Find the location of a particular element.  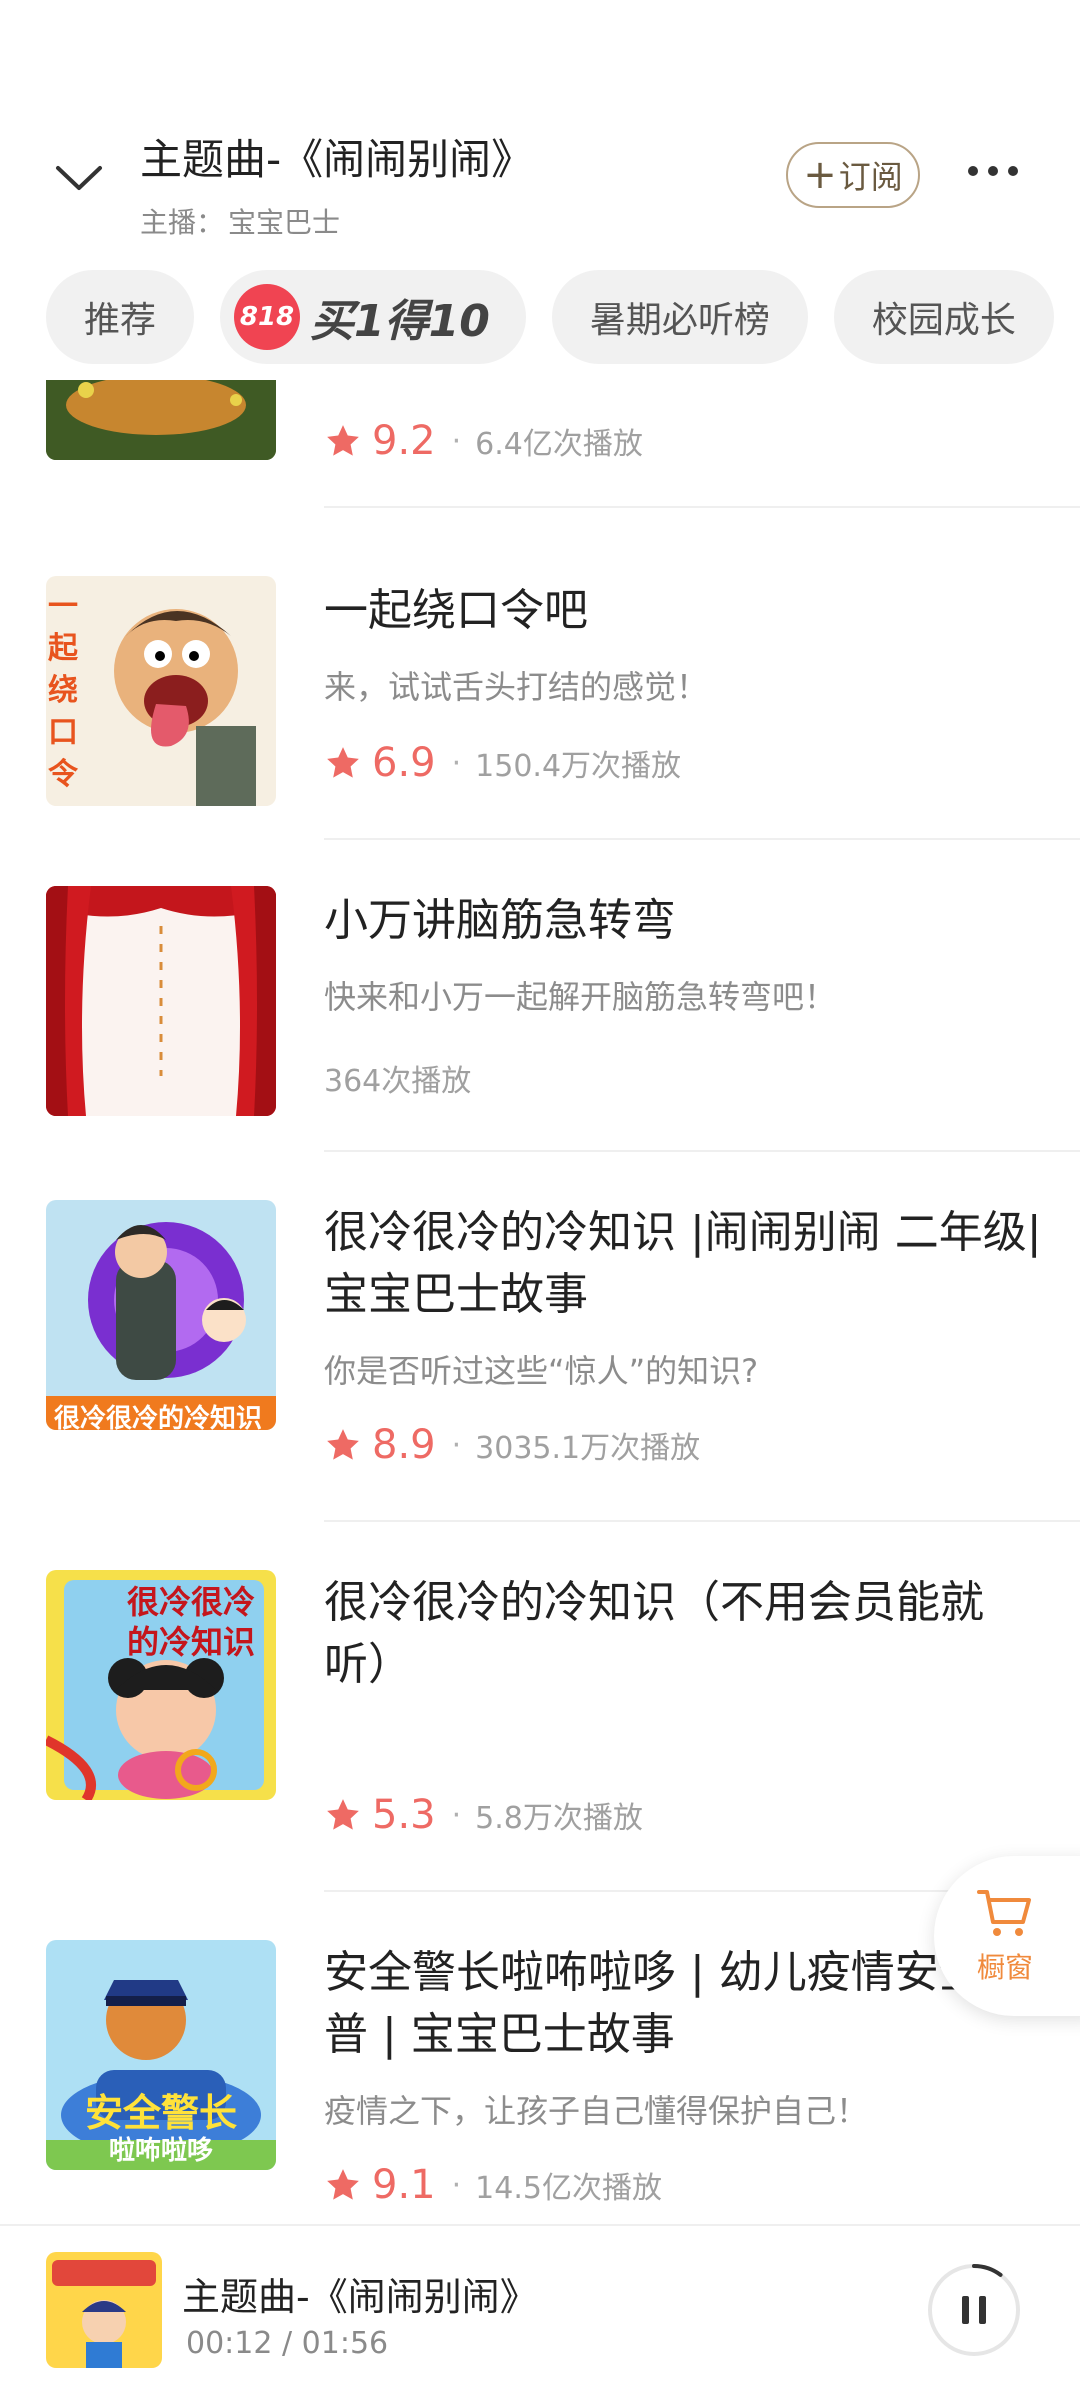

tab-summer-chart: 暑期必听榜 is located at coordinates (679, 317).